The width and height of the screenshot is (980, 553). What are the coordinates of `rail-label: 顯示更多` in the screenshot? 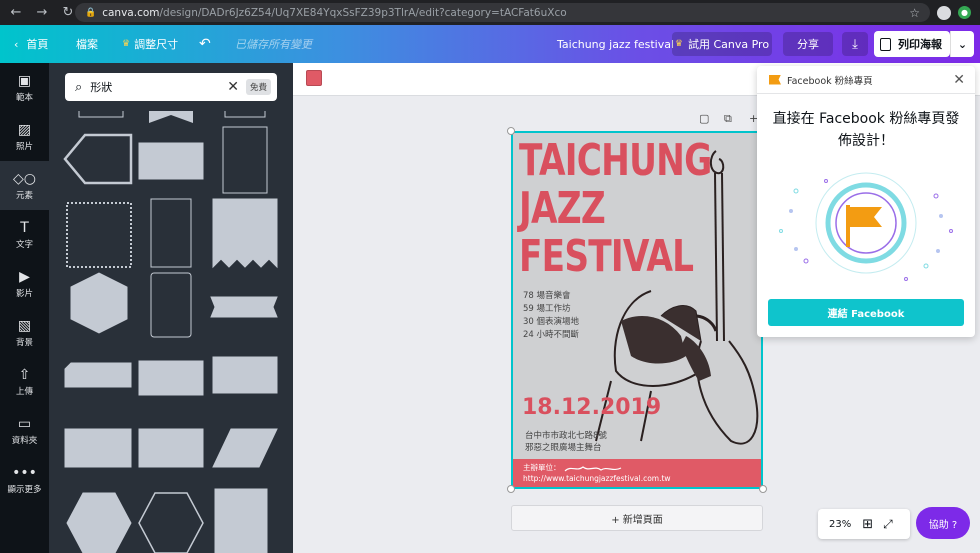 It's located at (24, 489).